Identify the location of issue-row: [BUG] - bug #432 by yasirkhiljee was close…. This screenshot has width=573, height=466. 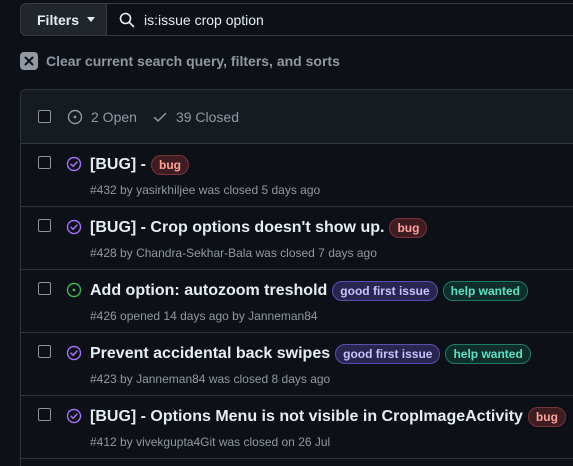
(297, 175).